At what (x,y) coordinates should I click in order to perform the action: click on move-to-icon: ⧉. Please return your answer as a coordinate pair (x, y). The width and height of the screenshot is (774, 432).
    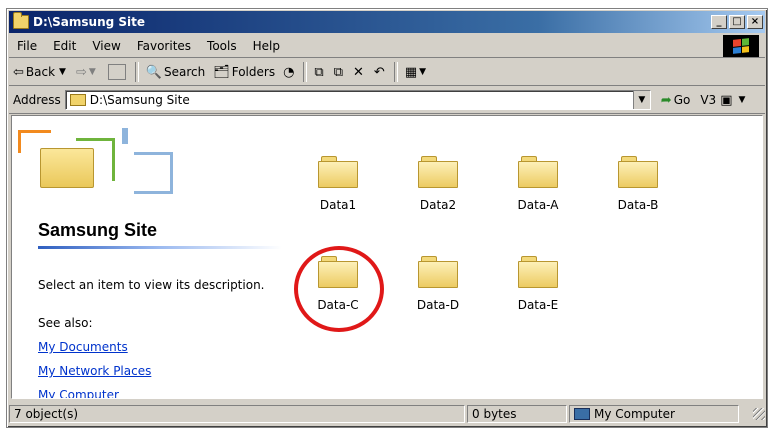
    Looking at the image, I should click on (319, 72).